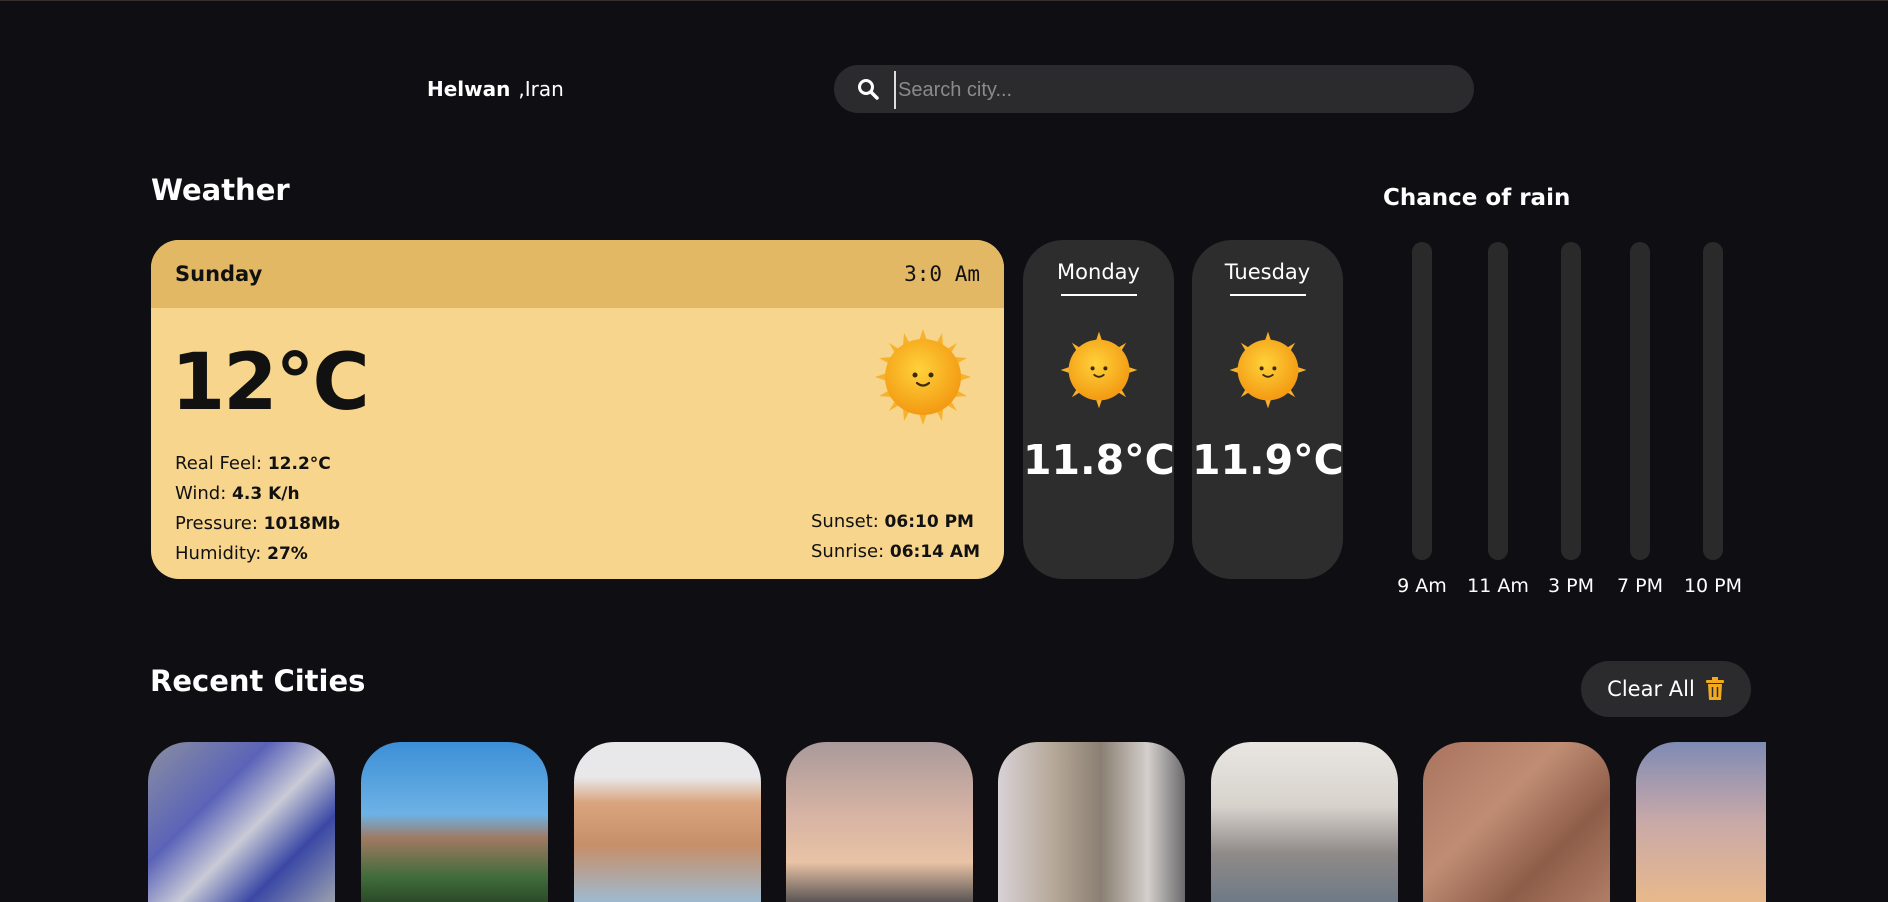 The width and height of the screenshot is (1888, 902). What do you see at coordinates (220, 190) in the screenshot?
I see `weather-title: Weather` at bounding box center [220, 190].